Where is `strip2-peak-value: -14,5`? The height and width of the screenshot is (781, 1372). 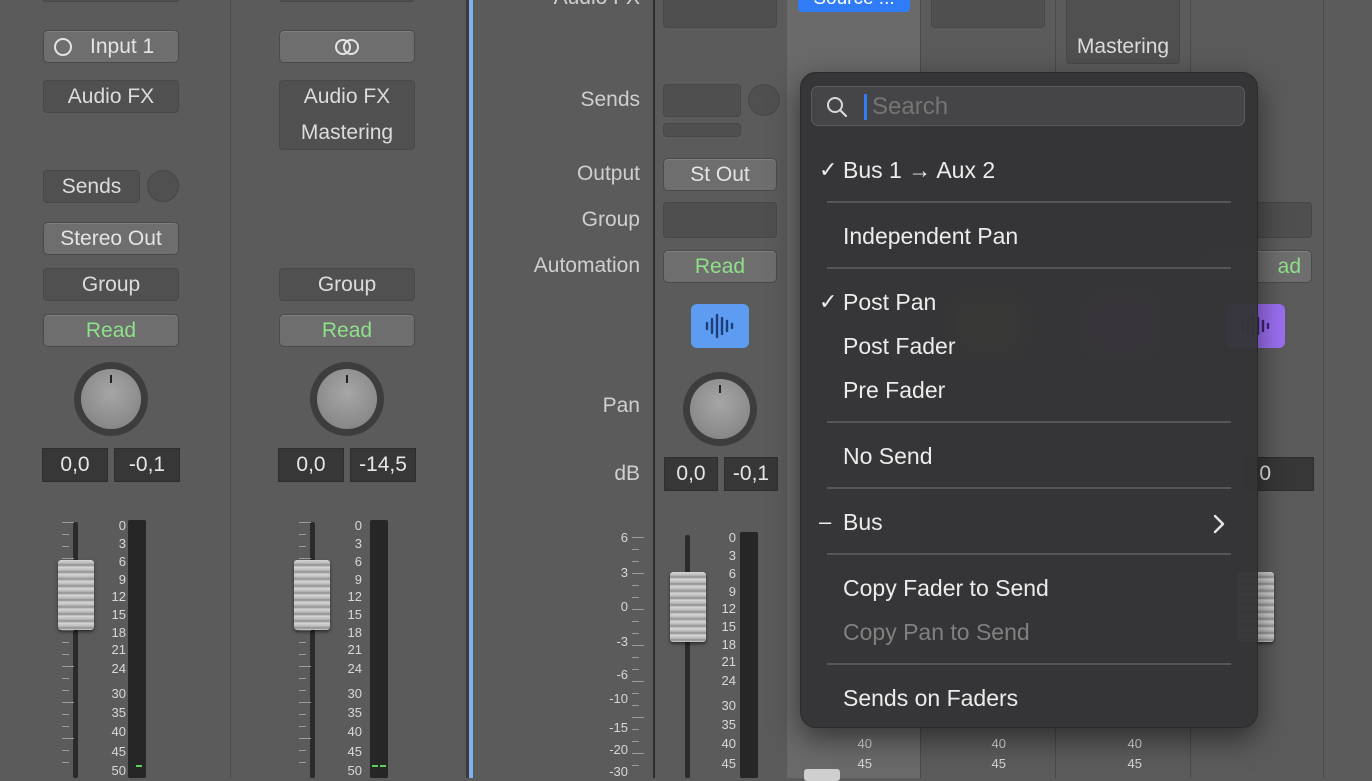
strip2-peak-value: -14,5 is located at coordinates (383, 465).